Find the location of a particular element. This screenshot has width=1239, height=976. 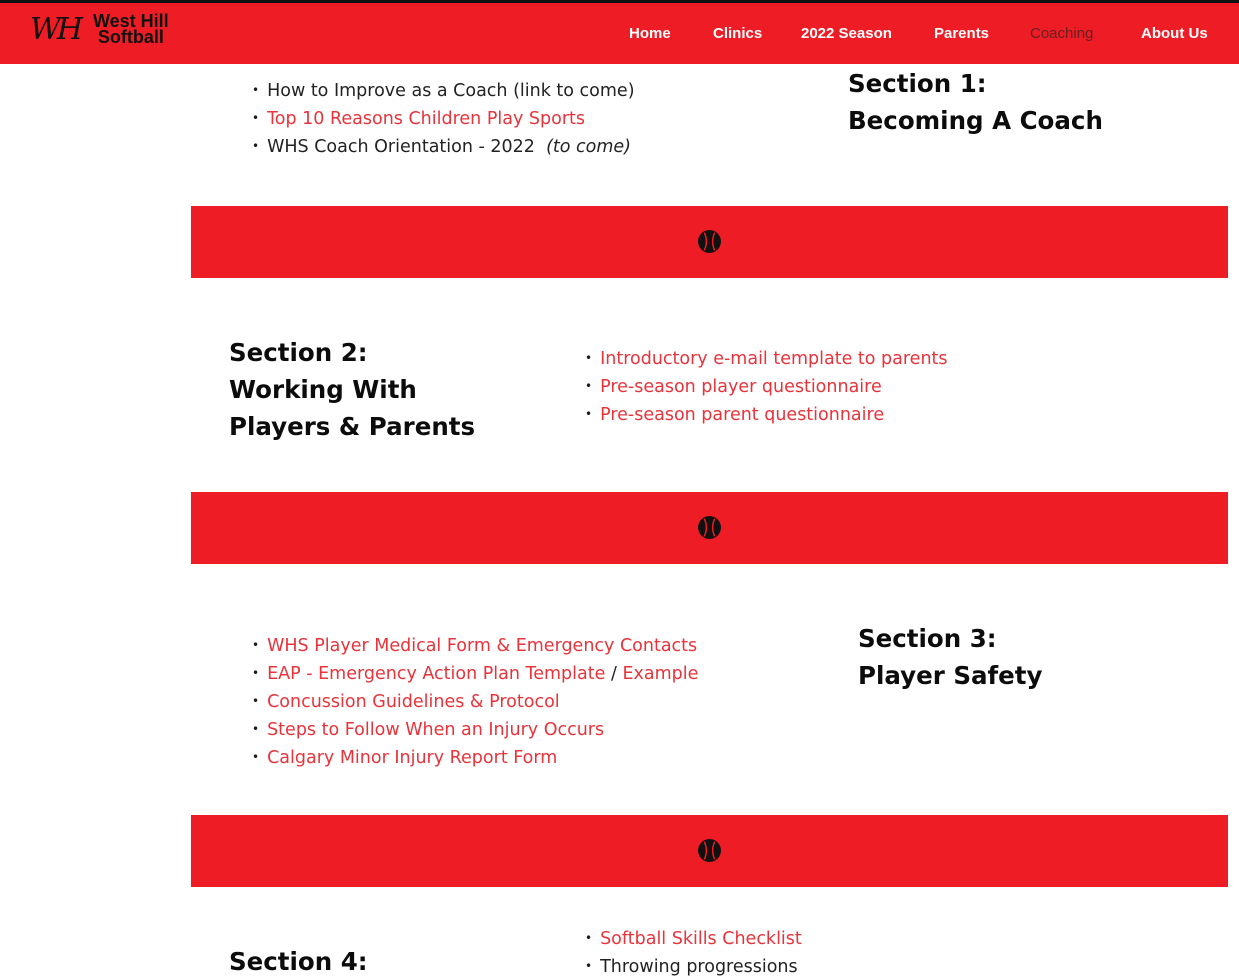

section4-title: Section 4: is located at coordinates (298, 959).